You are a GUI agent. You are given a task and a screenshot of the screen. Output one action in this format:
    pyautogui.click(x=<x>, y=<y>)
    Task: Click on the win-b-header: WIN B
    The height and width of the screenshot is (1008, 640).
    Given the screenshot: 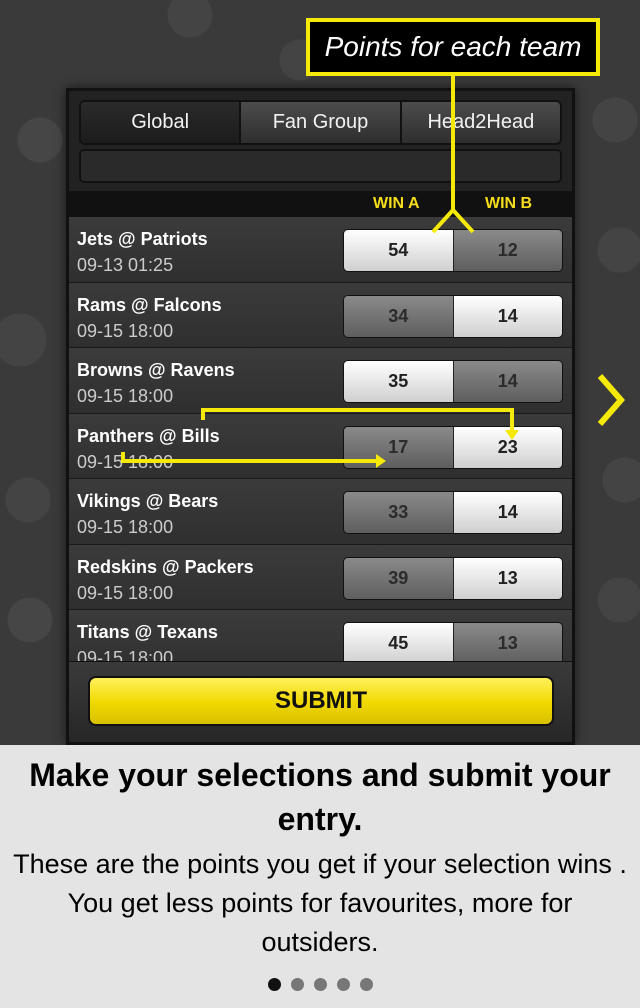 What is the action you would take?
    pyautogui.click(x=509, y=203)
    